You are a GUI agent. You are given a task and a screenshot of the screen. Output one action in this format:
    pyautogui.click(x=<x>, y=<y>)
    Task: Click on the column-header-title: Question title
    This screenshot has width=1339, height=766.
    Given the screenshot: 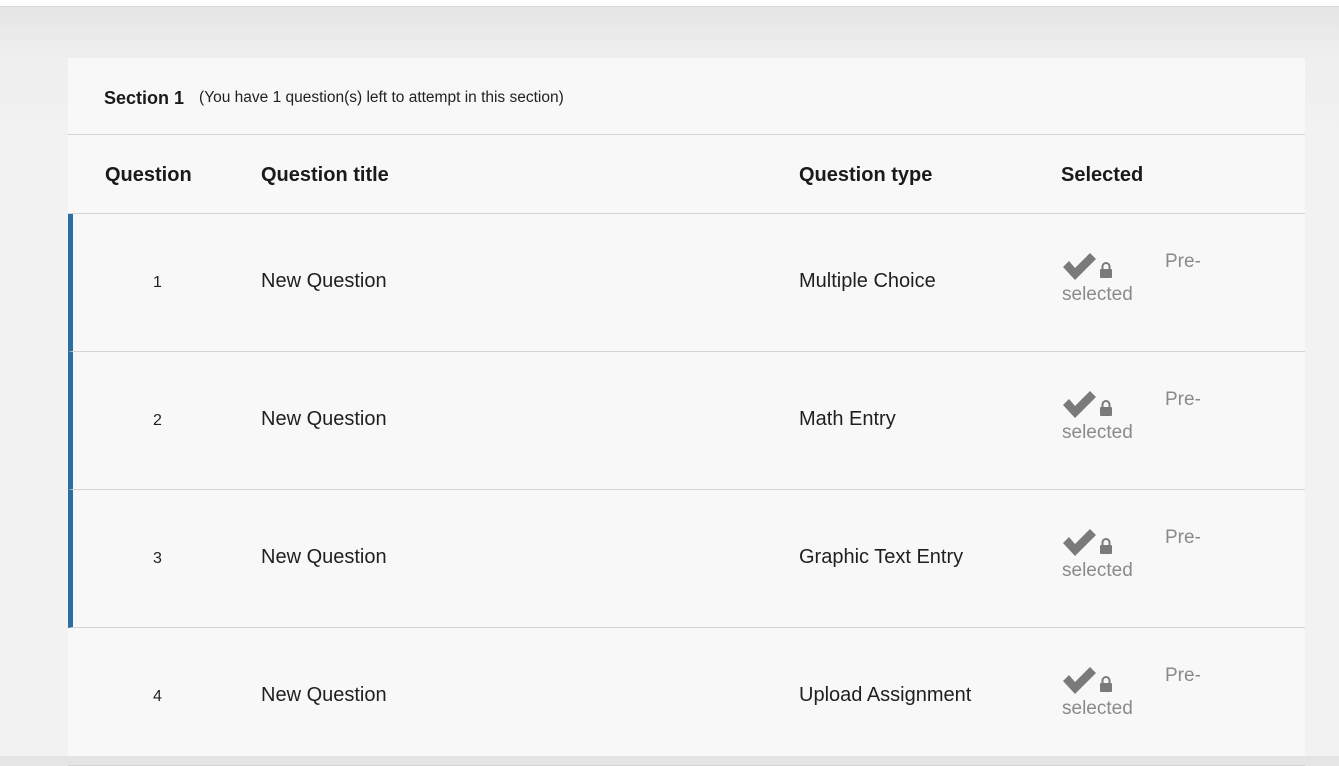 What is the action you would take?
    pyautogui.click(x=325, y=175)
    